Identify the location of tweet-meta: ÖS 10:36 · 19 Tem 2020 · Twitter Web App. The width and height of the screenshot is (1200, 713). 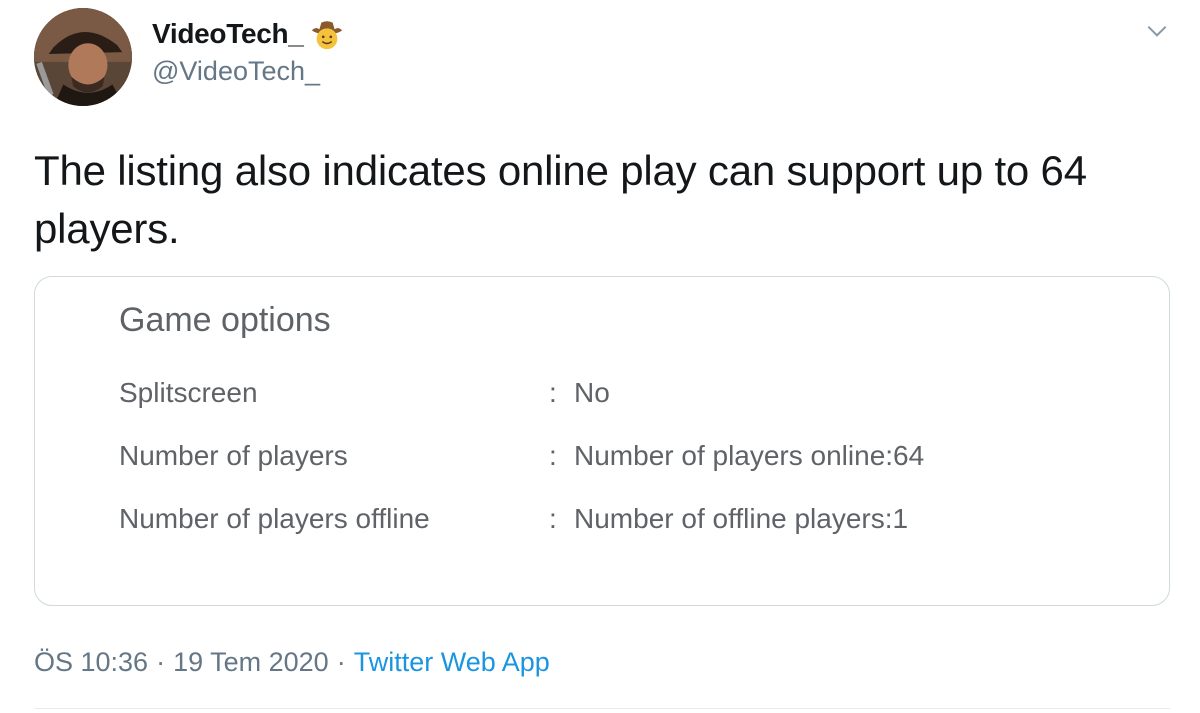
(292, 662).